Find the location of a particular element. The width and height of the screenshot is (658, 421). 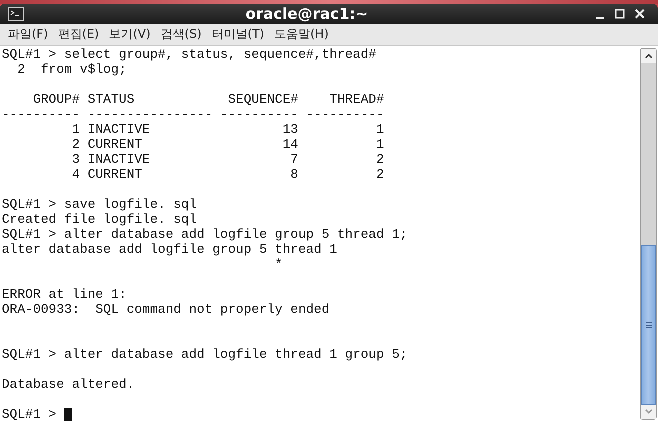

terminal-line: SQL#1 > alter database add logfile thread 1 group 5; is located at coordinates (205, 354).